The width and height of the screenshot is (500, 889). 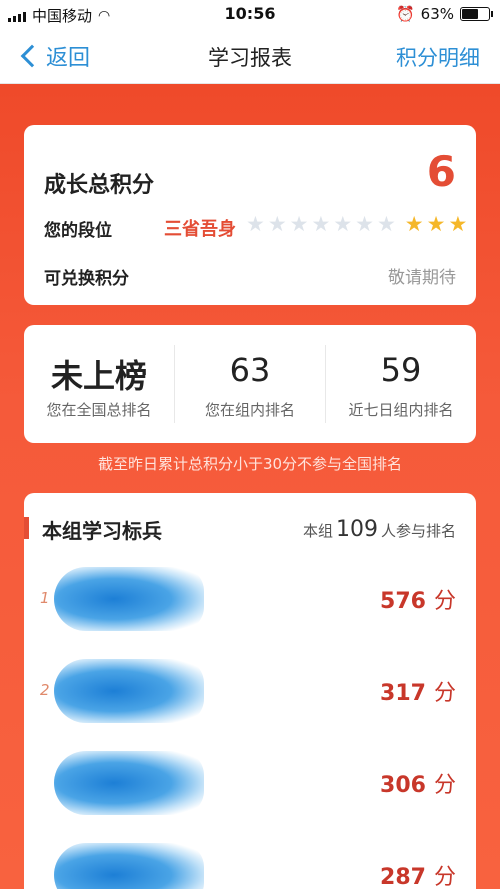 I want to click on battery-percent: 63%, so click(x=437, y=14).